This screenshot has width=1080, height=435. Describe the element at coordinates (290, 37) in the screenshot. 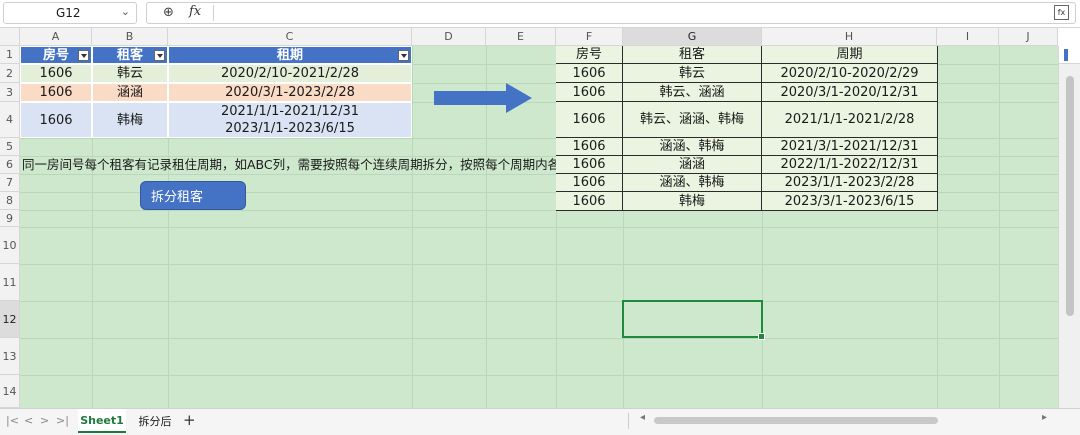

I see `column-header-c: C` at that location.